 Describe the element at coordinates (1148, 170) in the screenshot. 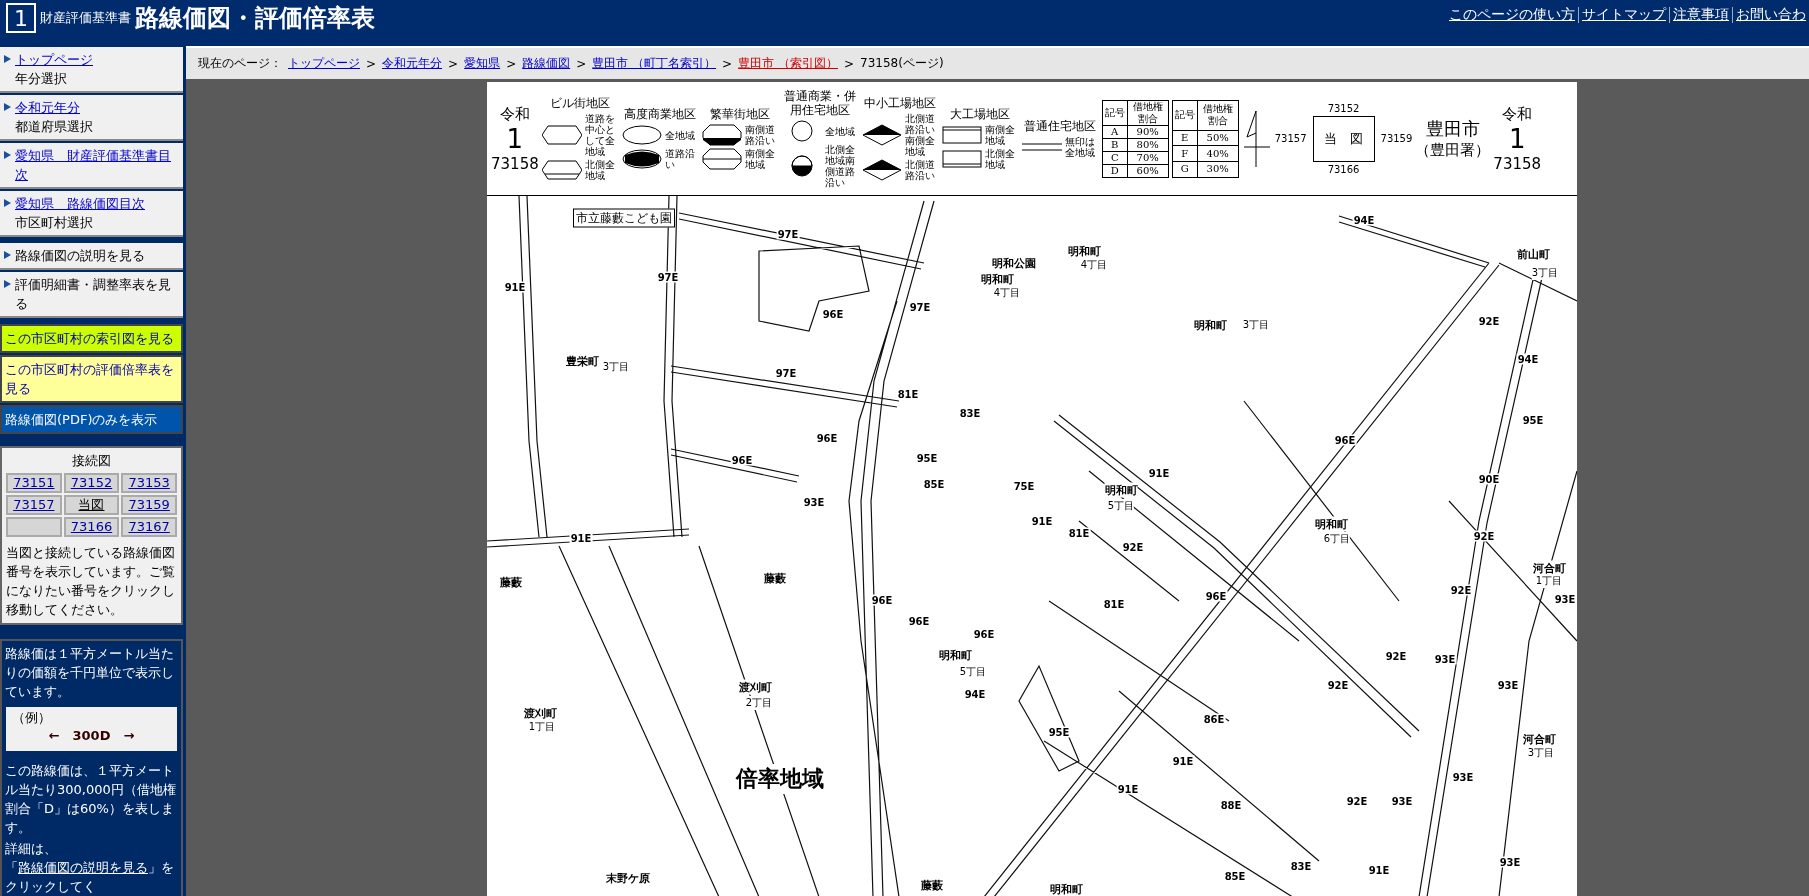

I see `table-cell: 60%` at that location.